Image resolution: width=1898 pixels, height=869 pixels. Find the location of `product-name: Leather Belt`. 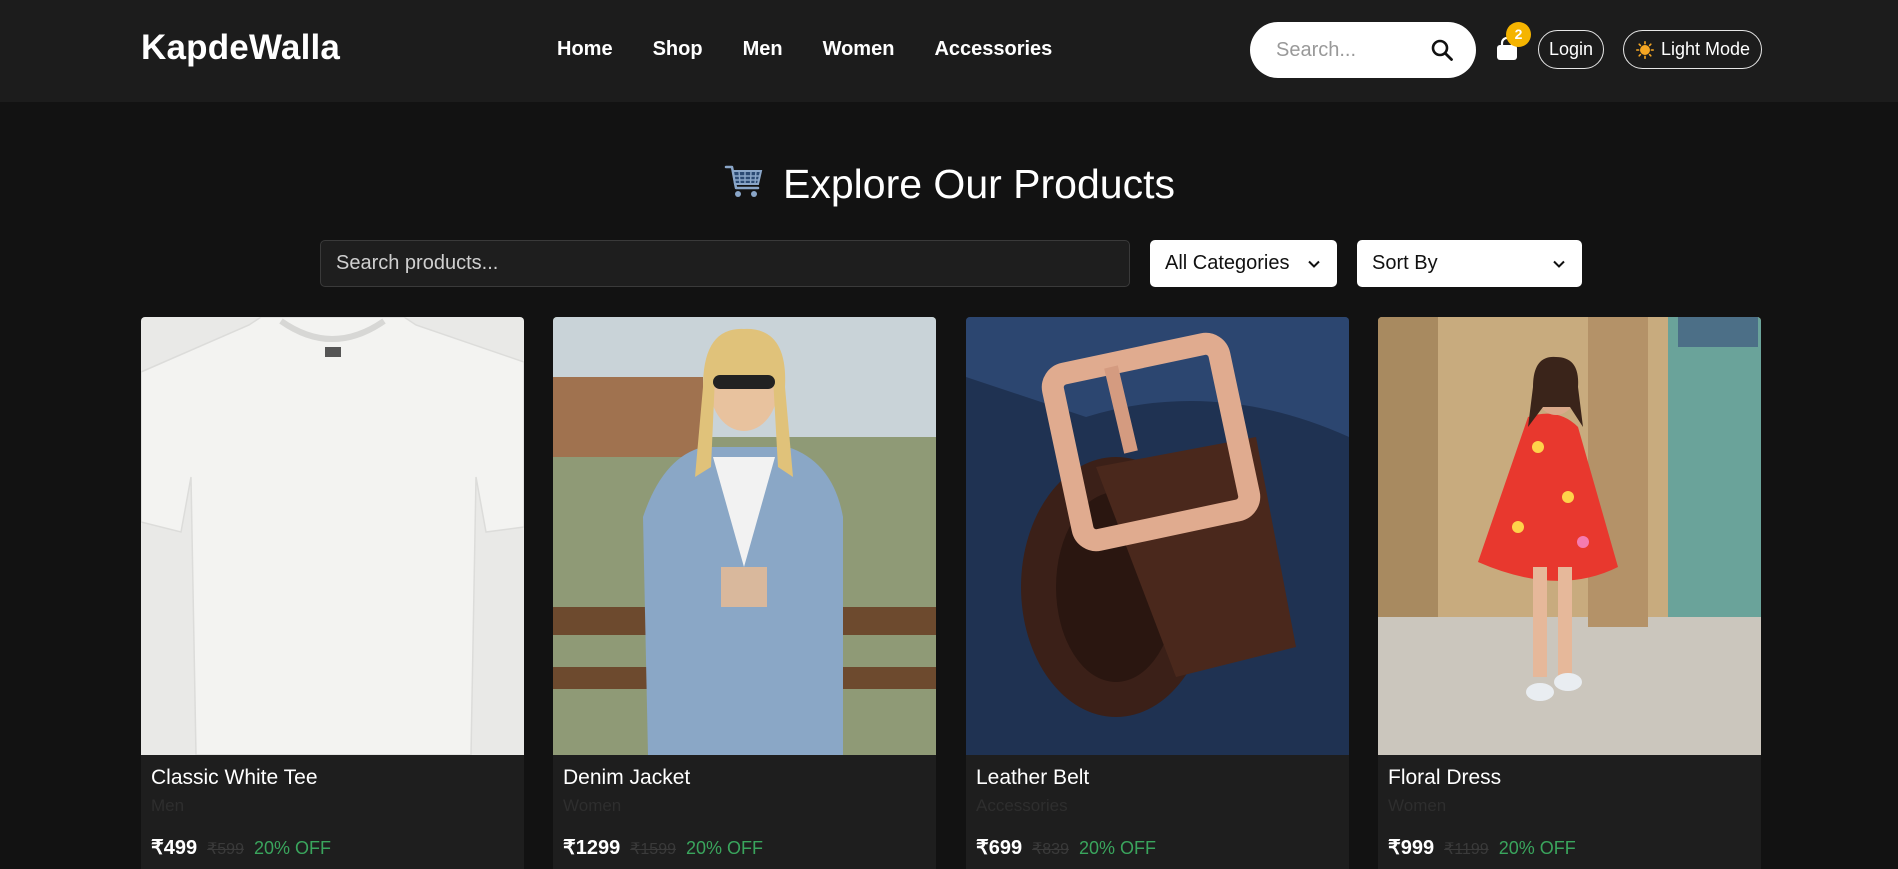

product-name: Leather Belt is located at coordinates (1032, 778).